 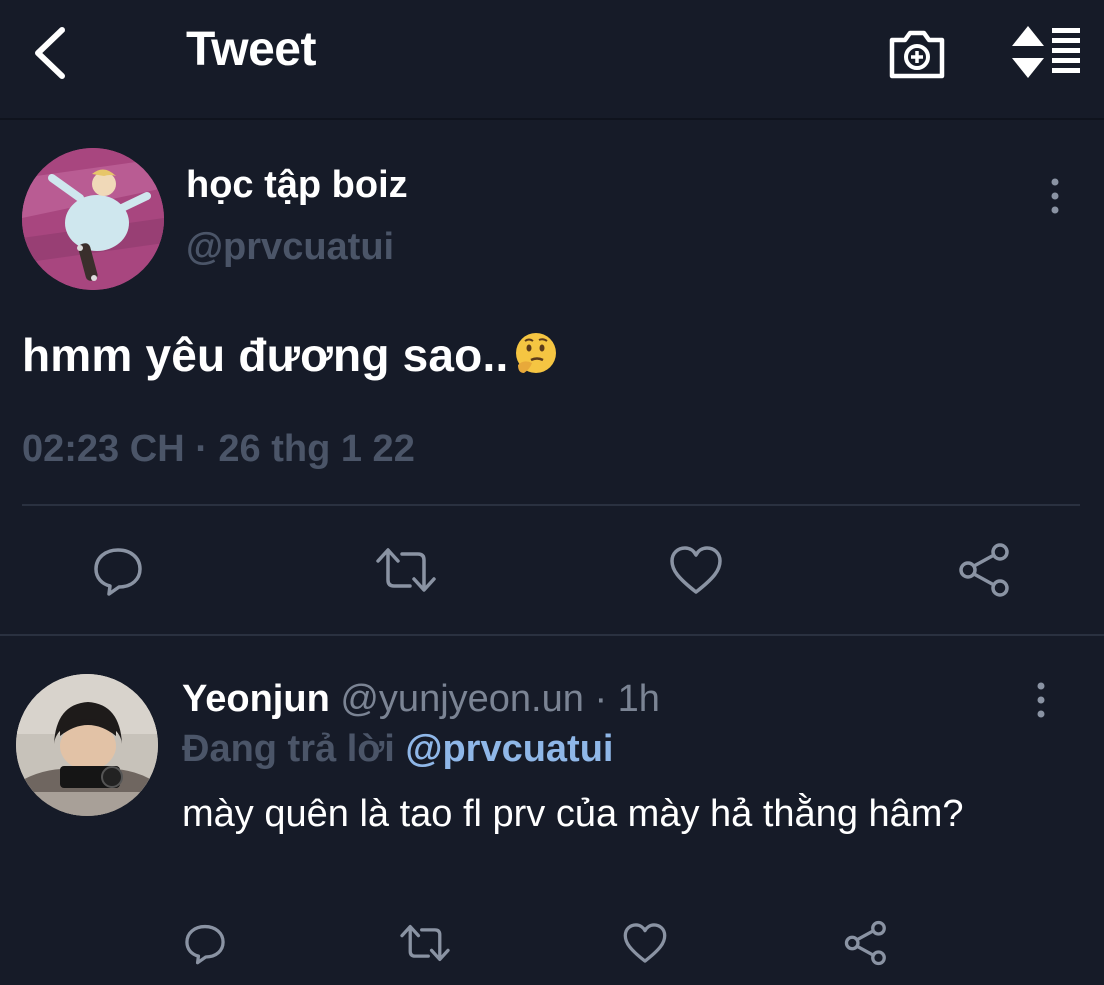 I want to click on replying-to: Đang trả lời @prvcuatui, so click(x=397, y=749).